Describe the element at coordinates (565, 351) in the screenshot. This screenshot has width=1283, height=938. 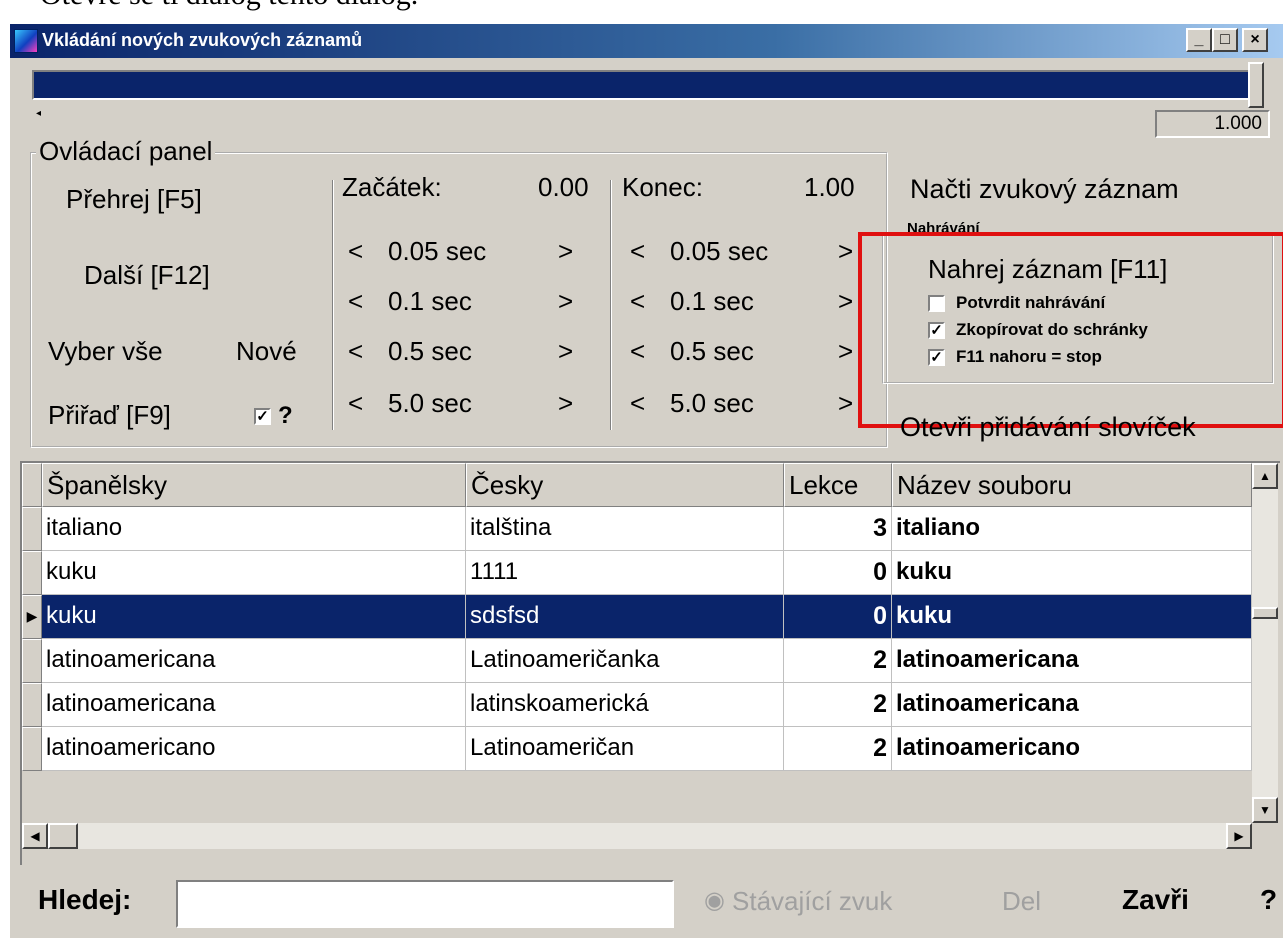
I see `start-step-3-inc: >` at that location.